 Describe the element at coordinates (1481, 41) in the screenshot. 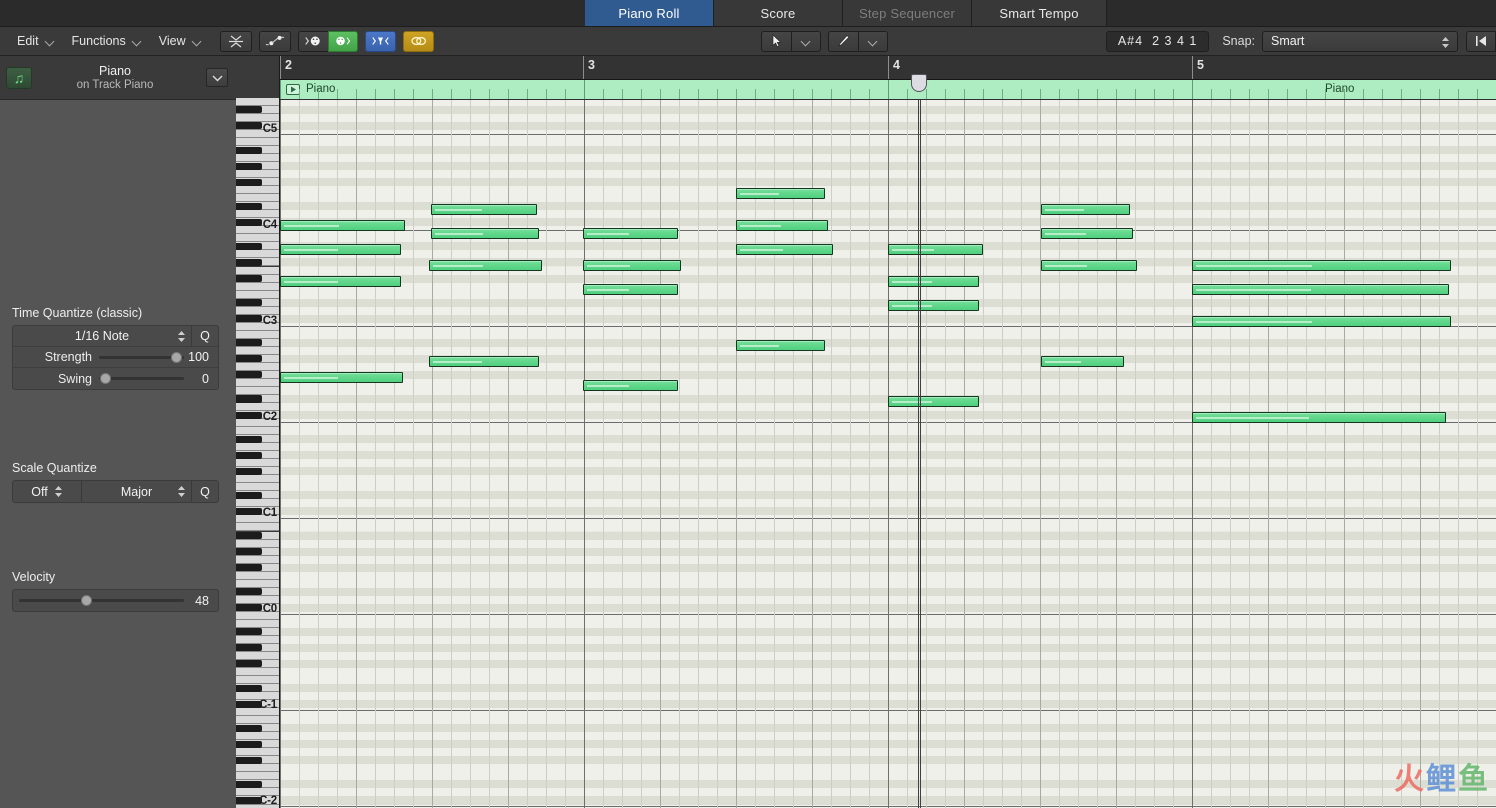

I see `catch-playhead-button` at that location.